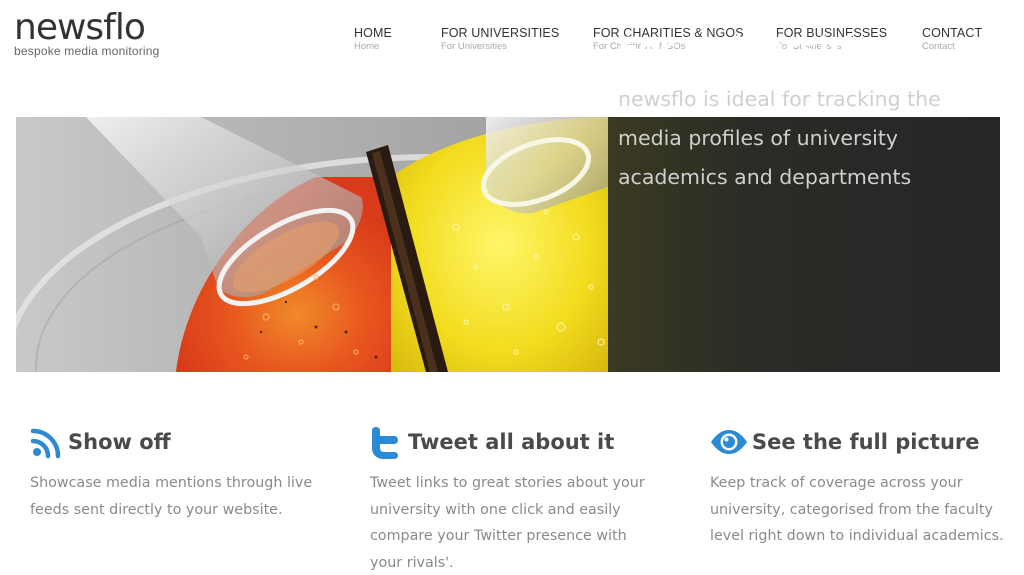 The image size is (1024, 575). I want to click on nav-item-sublabel: Contact, so click(938, 46).